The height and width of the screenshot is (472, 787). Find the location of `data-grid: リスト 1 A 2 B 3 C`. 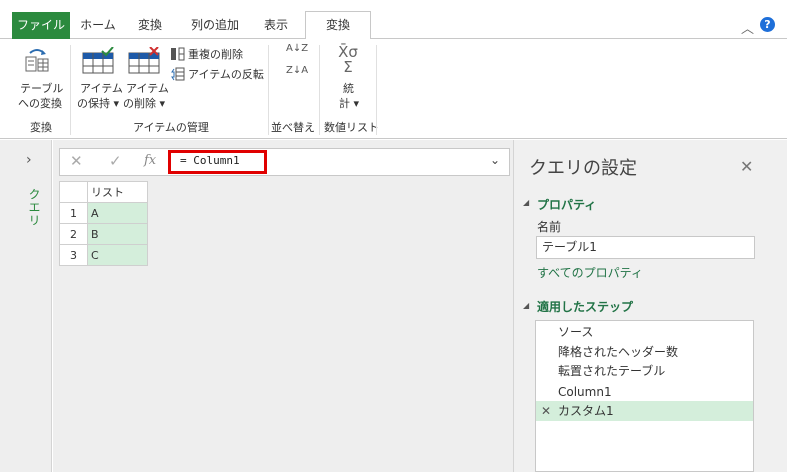

data-grid: リスト 1 A 2 B 3 C is located at coordinates (103, 223).